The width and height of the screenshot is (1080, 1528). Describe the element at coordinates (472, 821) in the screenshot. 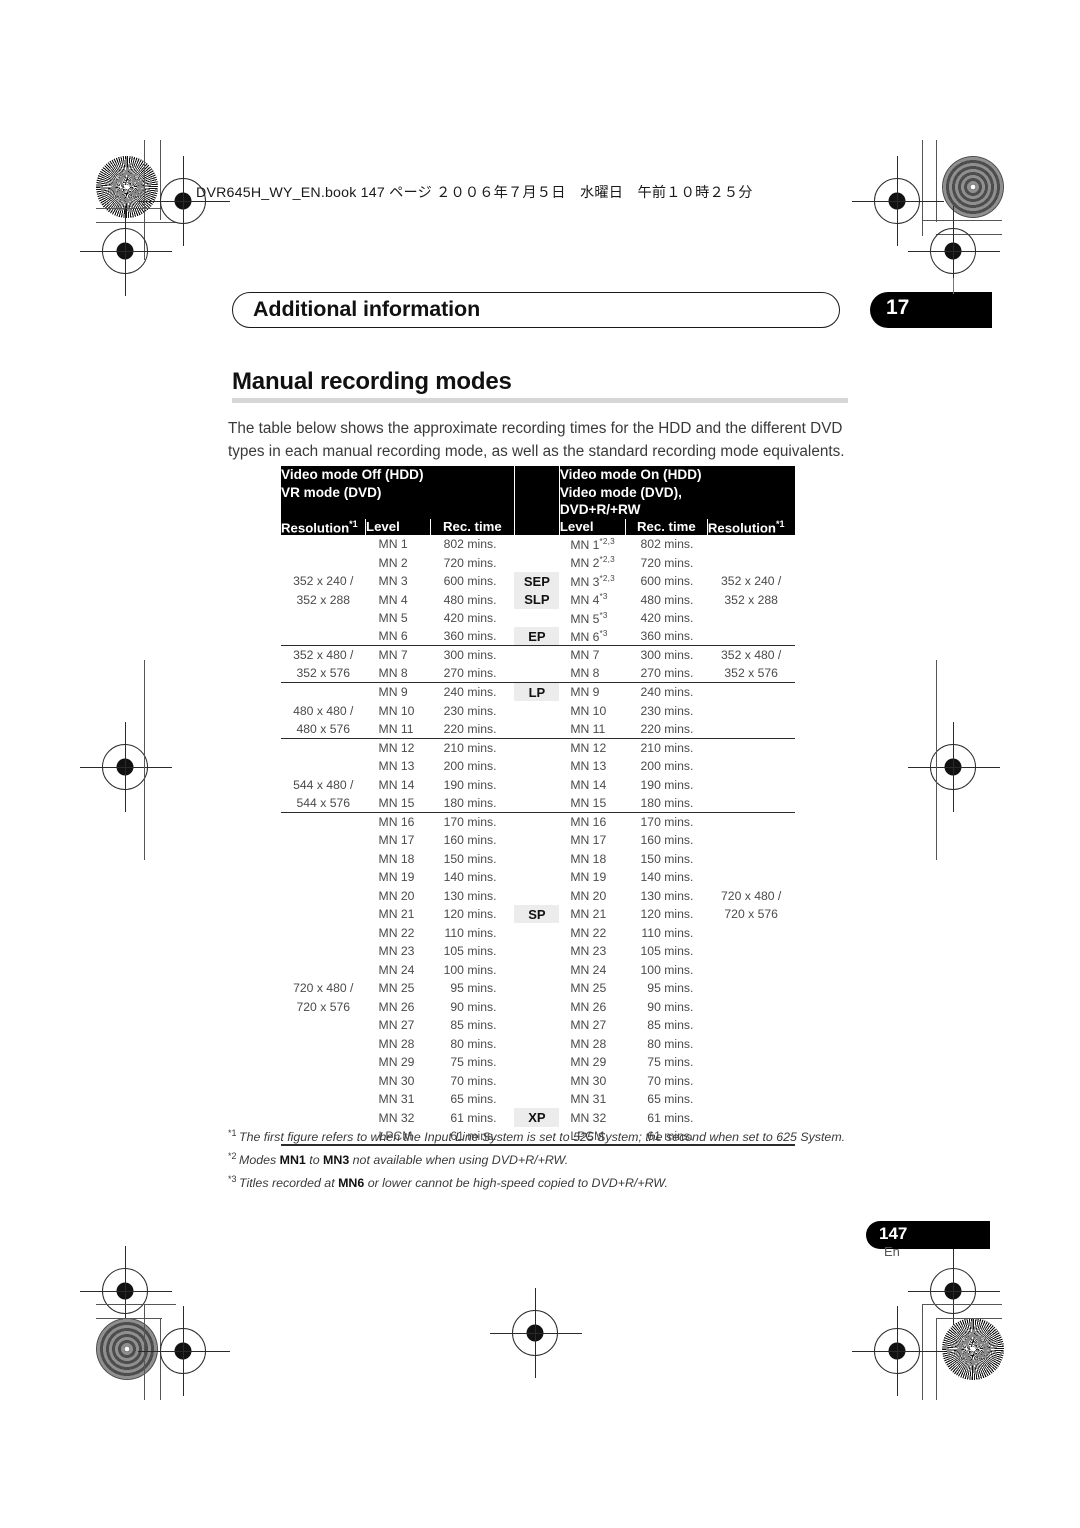

I see `cell-rectime-left: 170 mins.` at that location.